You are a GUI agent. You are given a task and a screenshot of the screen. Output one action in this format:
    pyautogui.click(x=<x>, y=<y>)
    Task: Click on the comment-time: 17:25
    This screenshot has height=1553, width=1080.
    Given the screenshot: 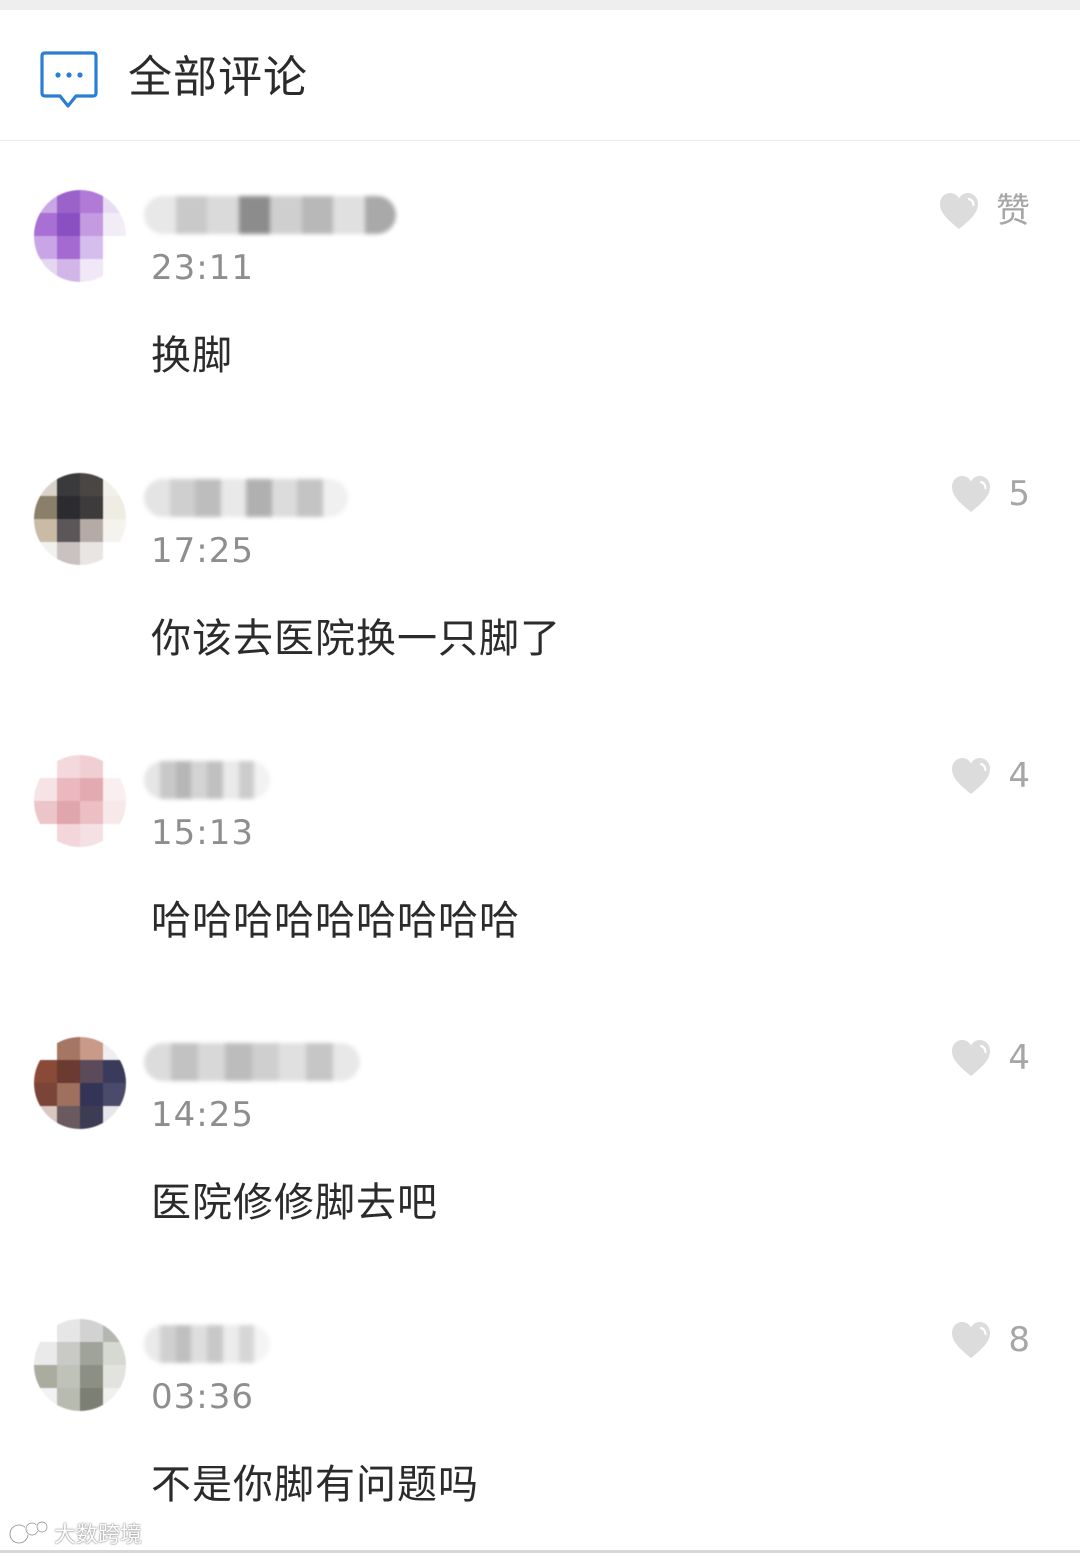 What is the action you would take?
    pyautogui.click(x=202, y=551)
    